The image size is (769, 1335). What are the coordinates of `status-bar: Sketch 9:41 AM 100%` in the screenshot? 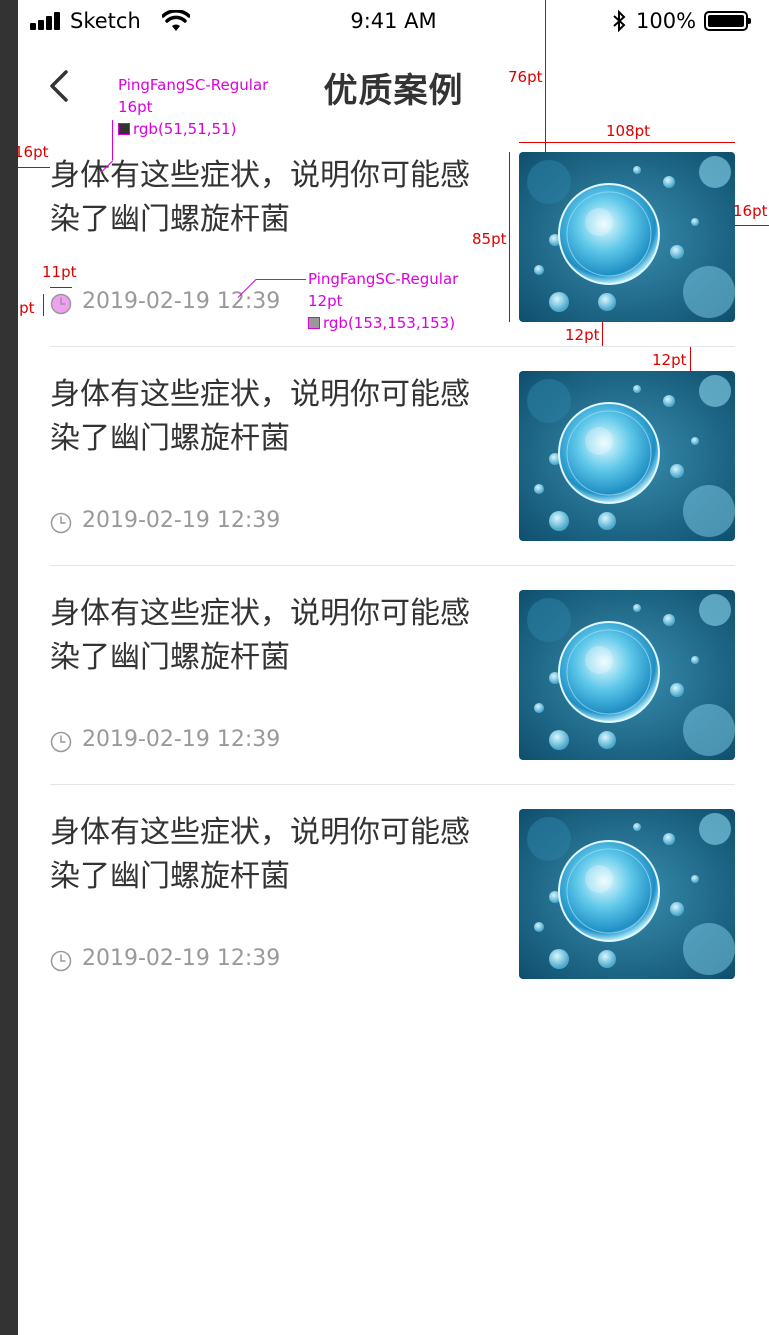 It's located at (393, 22).